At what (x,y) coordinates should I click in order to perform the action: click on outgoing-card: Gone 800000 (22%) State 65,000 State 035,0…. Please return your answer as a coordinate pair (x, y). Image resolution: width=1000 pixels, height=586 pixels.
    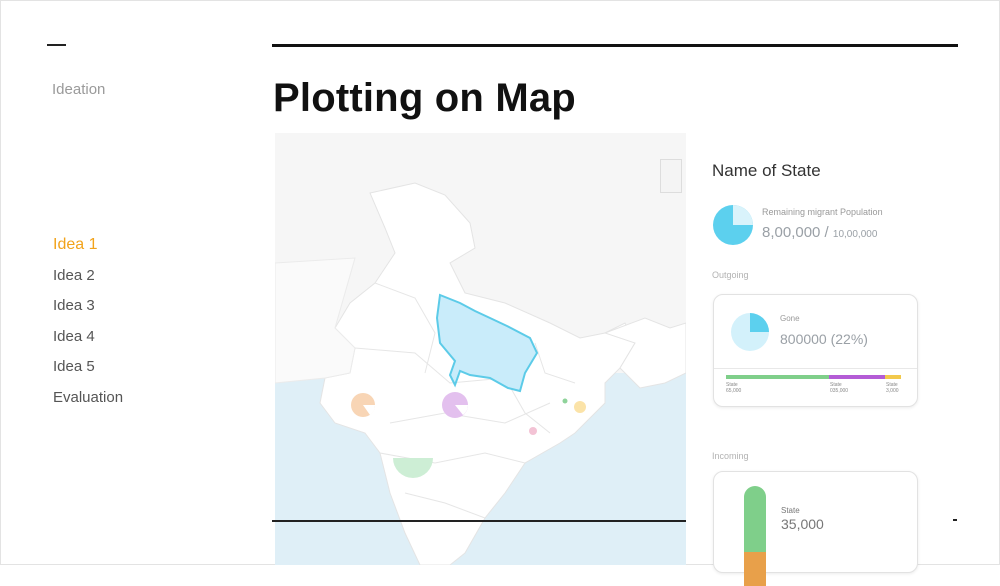
    Looking at the image, I should click on (815, 350).